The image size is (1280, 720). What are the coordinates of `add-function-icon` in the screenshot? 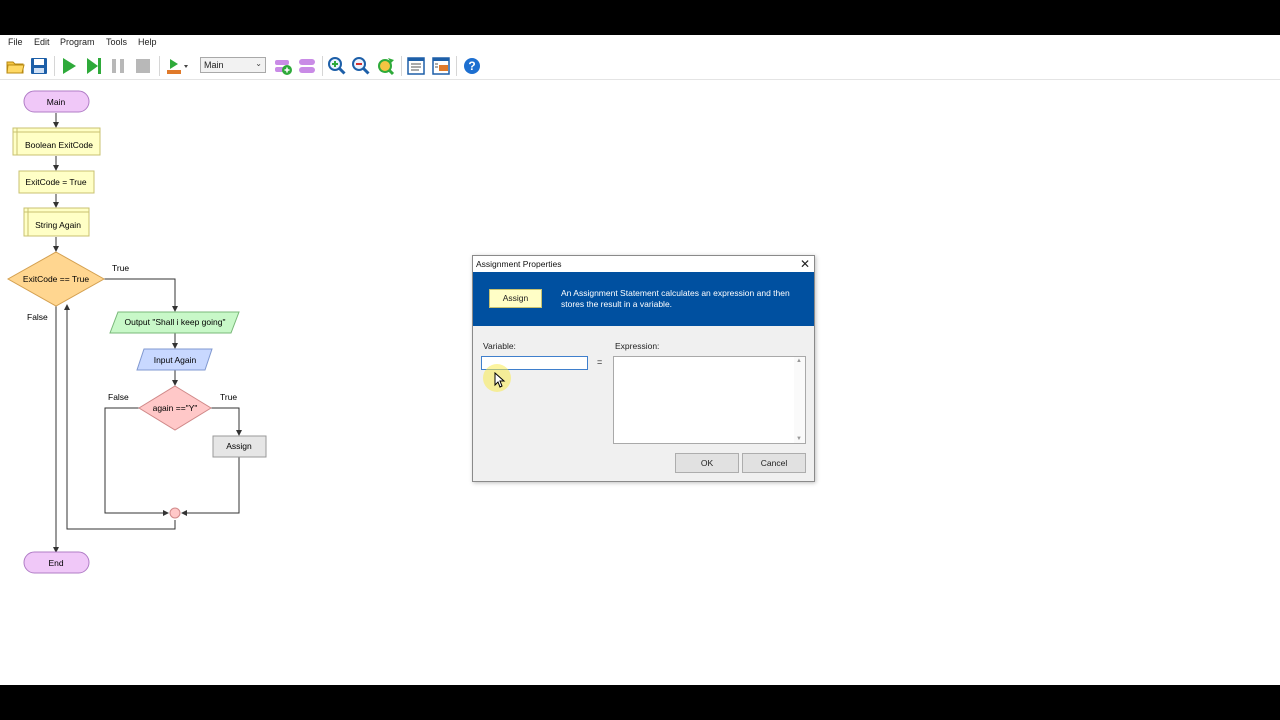 It's located at (283, 66).